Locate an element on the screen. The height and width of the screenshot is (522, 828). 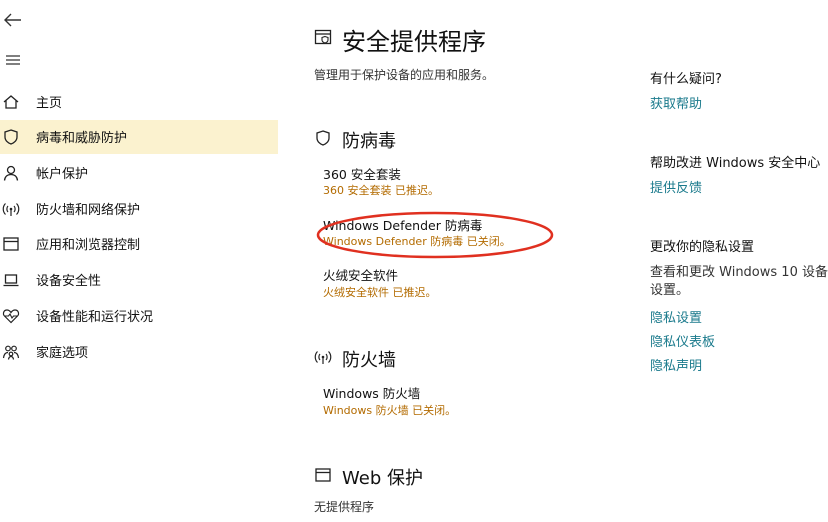
provider-name: 火绒安全软件 is located at coordinates (361, 275).